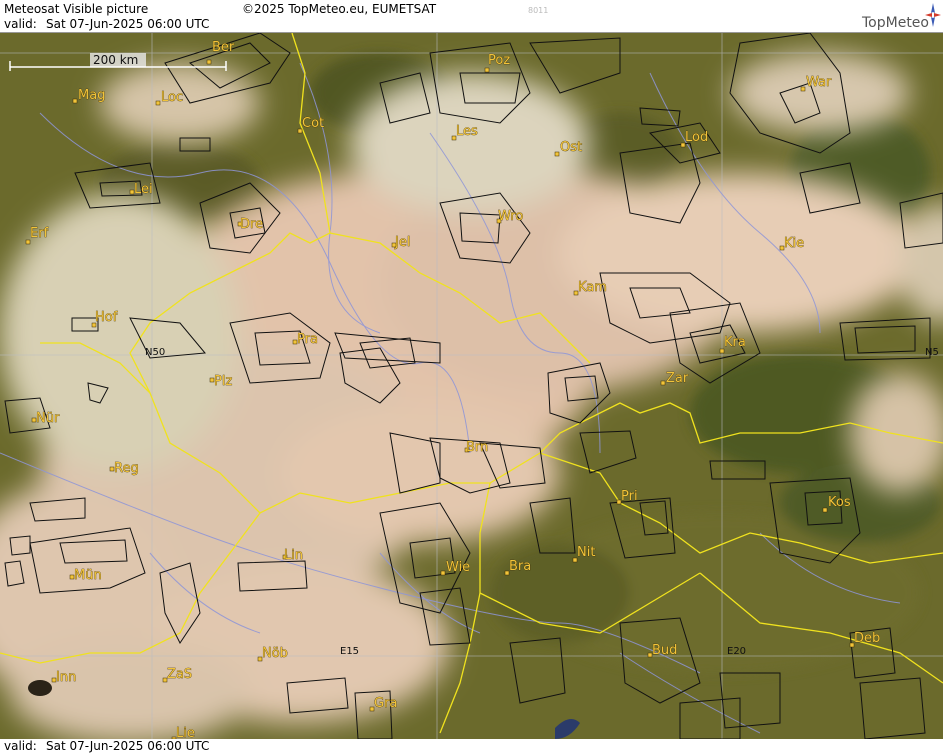  Describe the element at coordinates (736, 651) in the screenshot. I see `grid-label-e20: E20` at that location.